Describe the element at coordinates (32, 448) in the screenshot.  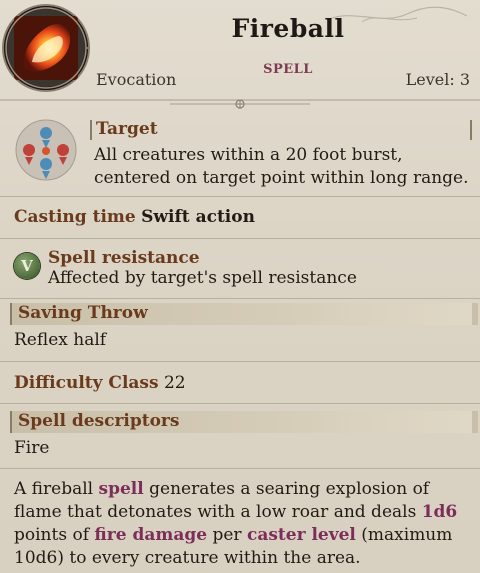
I see `spell-descriptors-value: Fire` at that location.